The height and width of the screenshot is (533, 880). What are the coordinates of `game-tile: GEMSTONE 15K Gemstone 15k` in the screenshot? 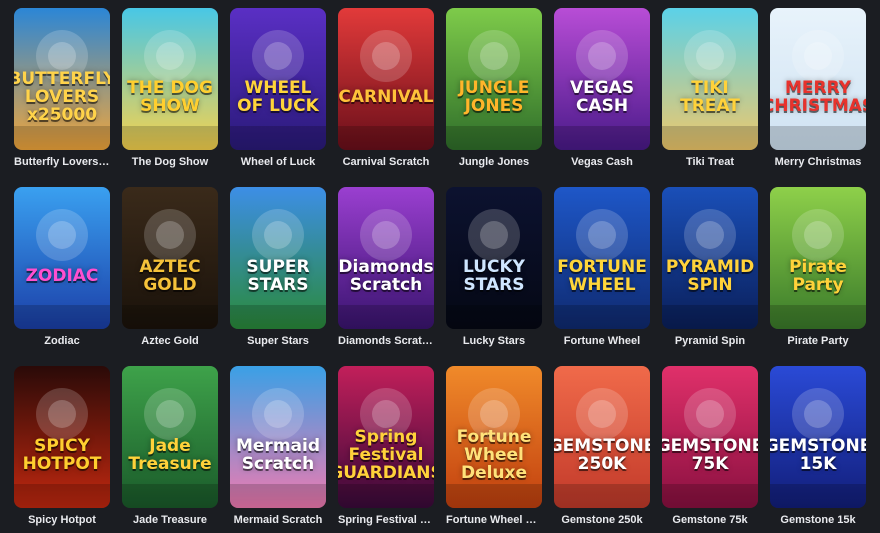 It's located at (818, 446).